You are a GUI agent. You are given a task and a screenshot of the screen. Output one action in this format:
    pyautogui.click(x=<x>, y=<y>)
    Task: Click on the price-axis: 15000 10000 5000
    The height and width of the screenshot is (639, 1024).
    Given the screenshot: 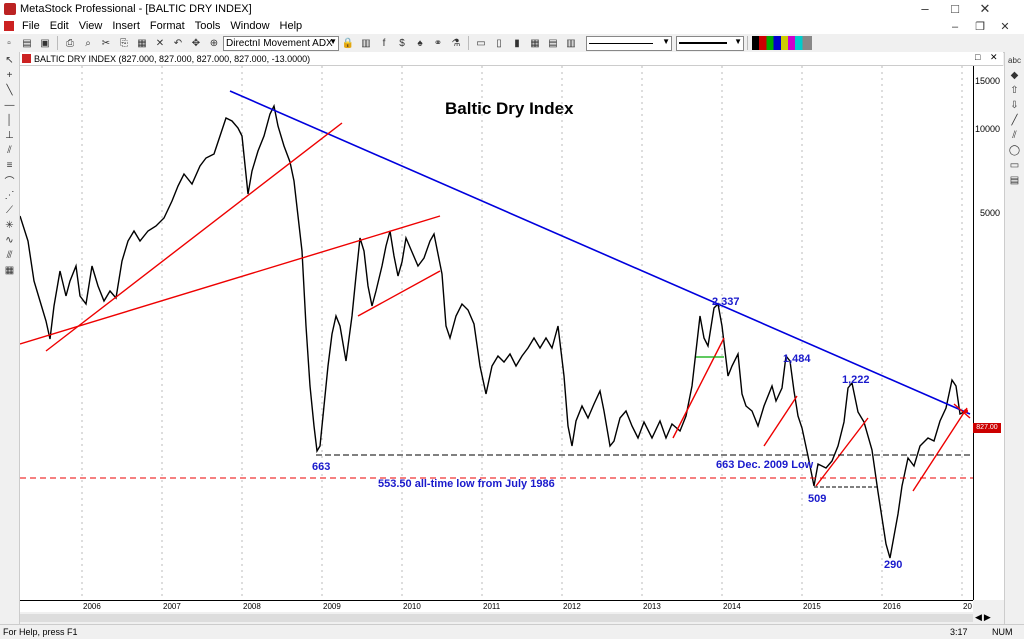 What is the action you would take?
    pyautogui.click(x=988, y=333)
    